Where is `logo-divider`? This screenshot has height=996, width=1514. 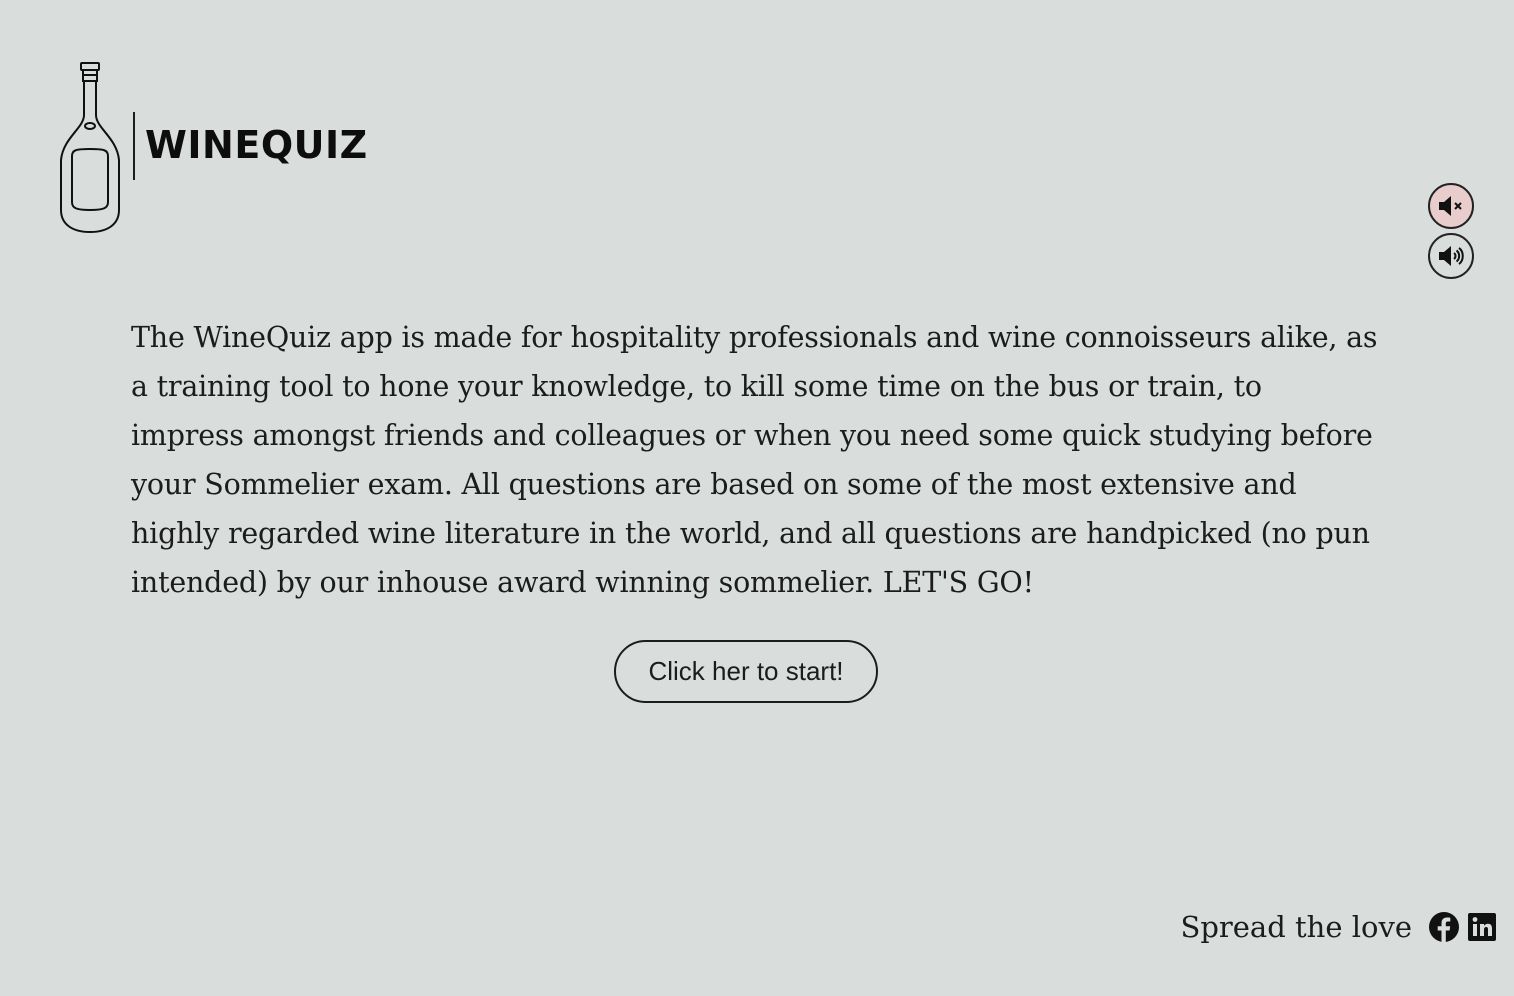
logo-divider is located at coordinates (134, 146).